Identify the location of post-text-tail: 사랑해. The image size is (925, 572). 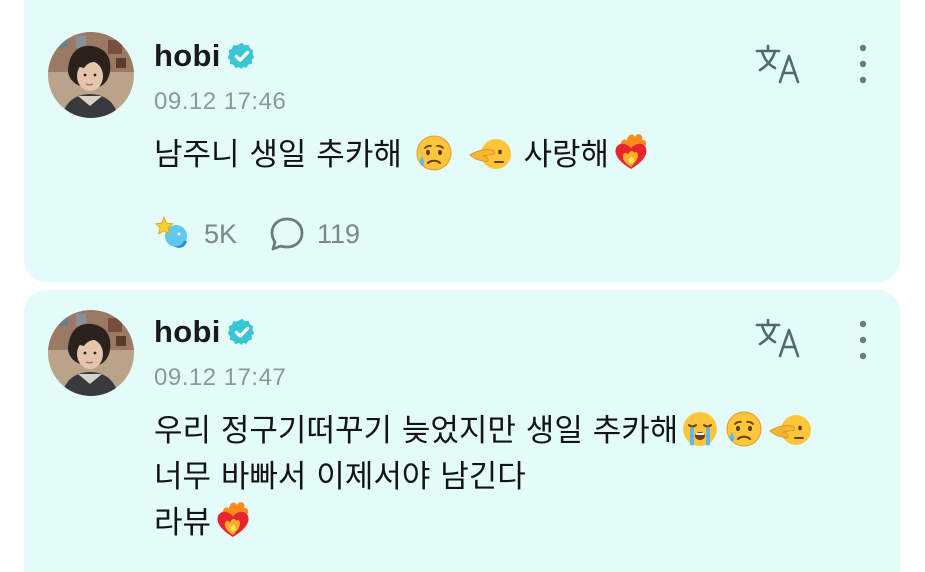
(566, 155).